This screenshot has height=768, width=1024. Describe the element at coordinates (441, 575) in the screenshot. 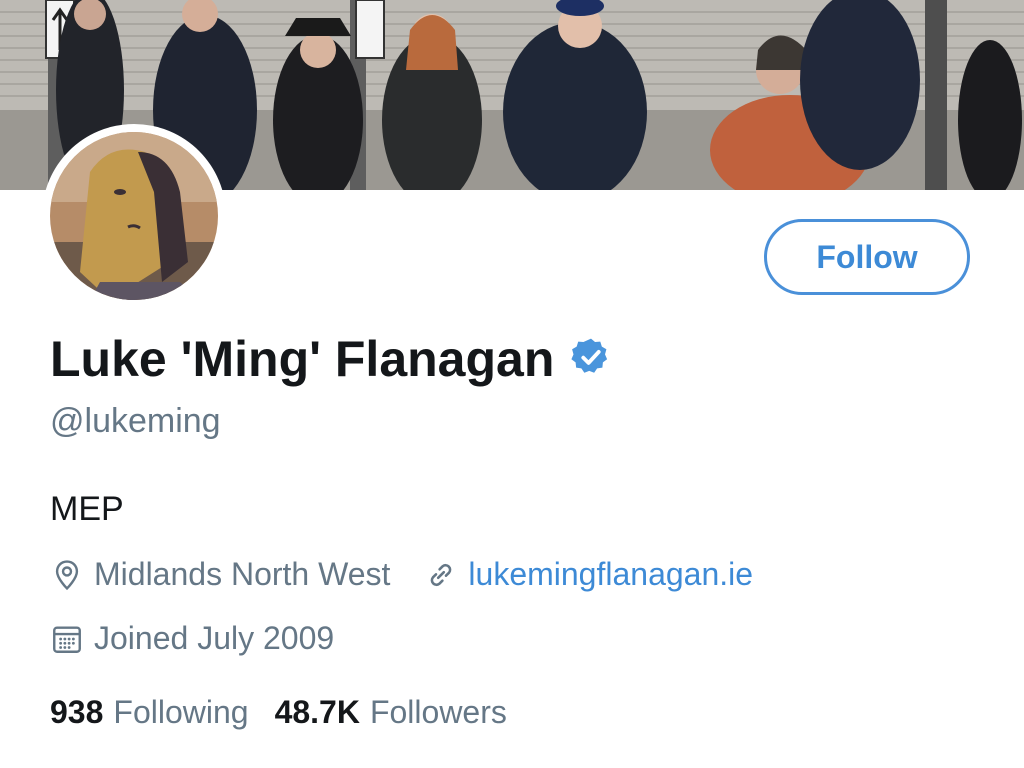

I see `link-icon` at that location.